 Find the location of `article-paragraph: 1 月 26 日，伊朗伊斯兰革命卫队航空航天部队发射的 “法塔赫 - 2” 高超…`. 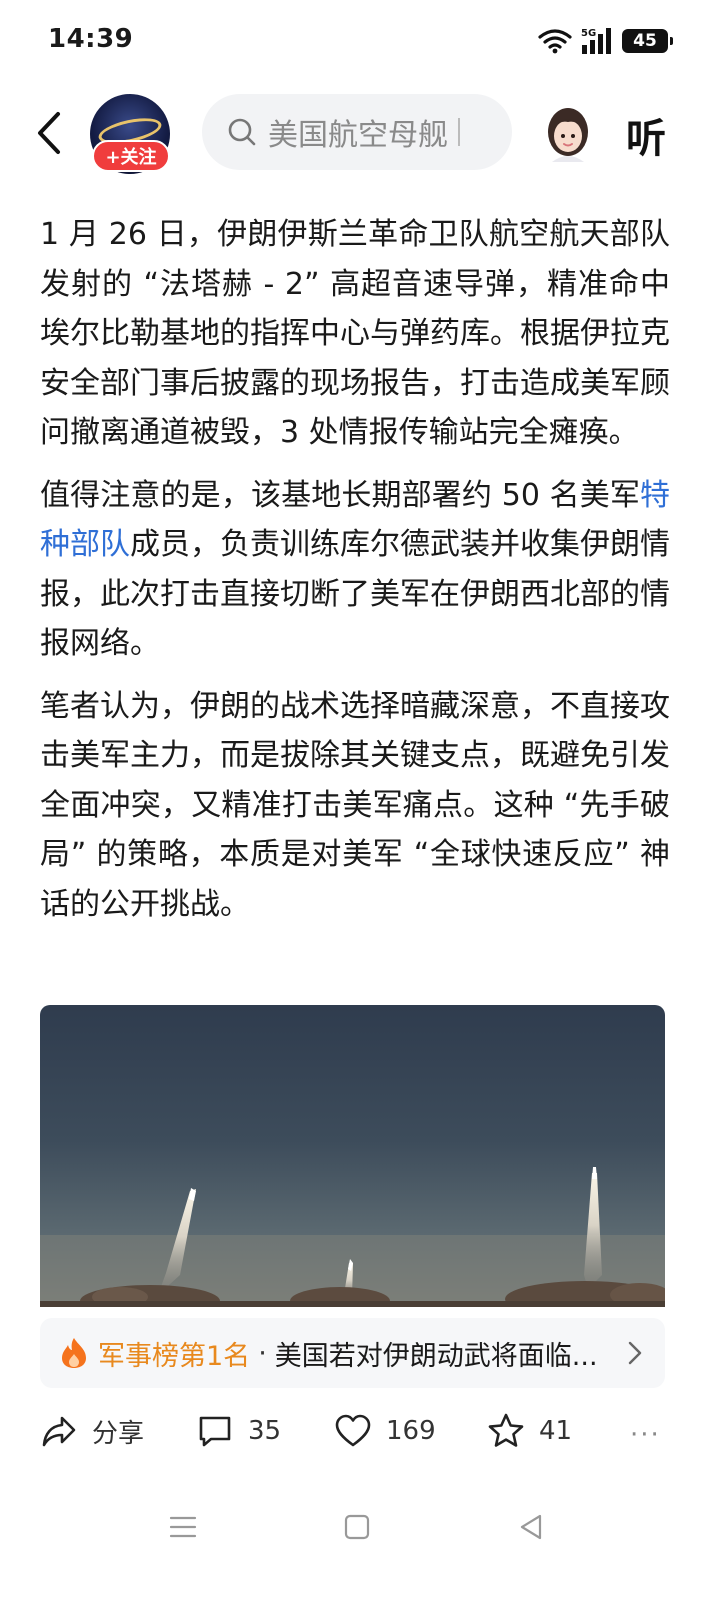

article-paragraph: 1 月 26 日，伊朗伊斯兰革命卫队航空航天部队发射的 “法塔赫 - 2” 高超… is located at coordinates (355, 333).